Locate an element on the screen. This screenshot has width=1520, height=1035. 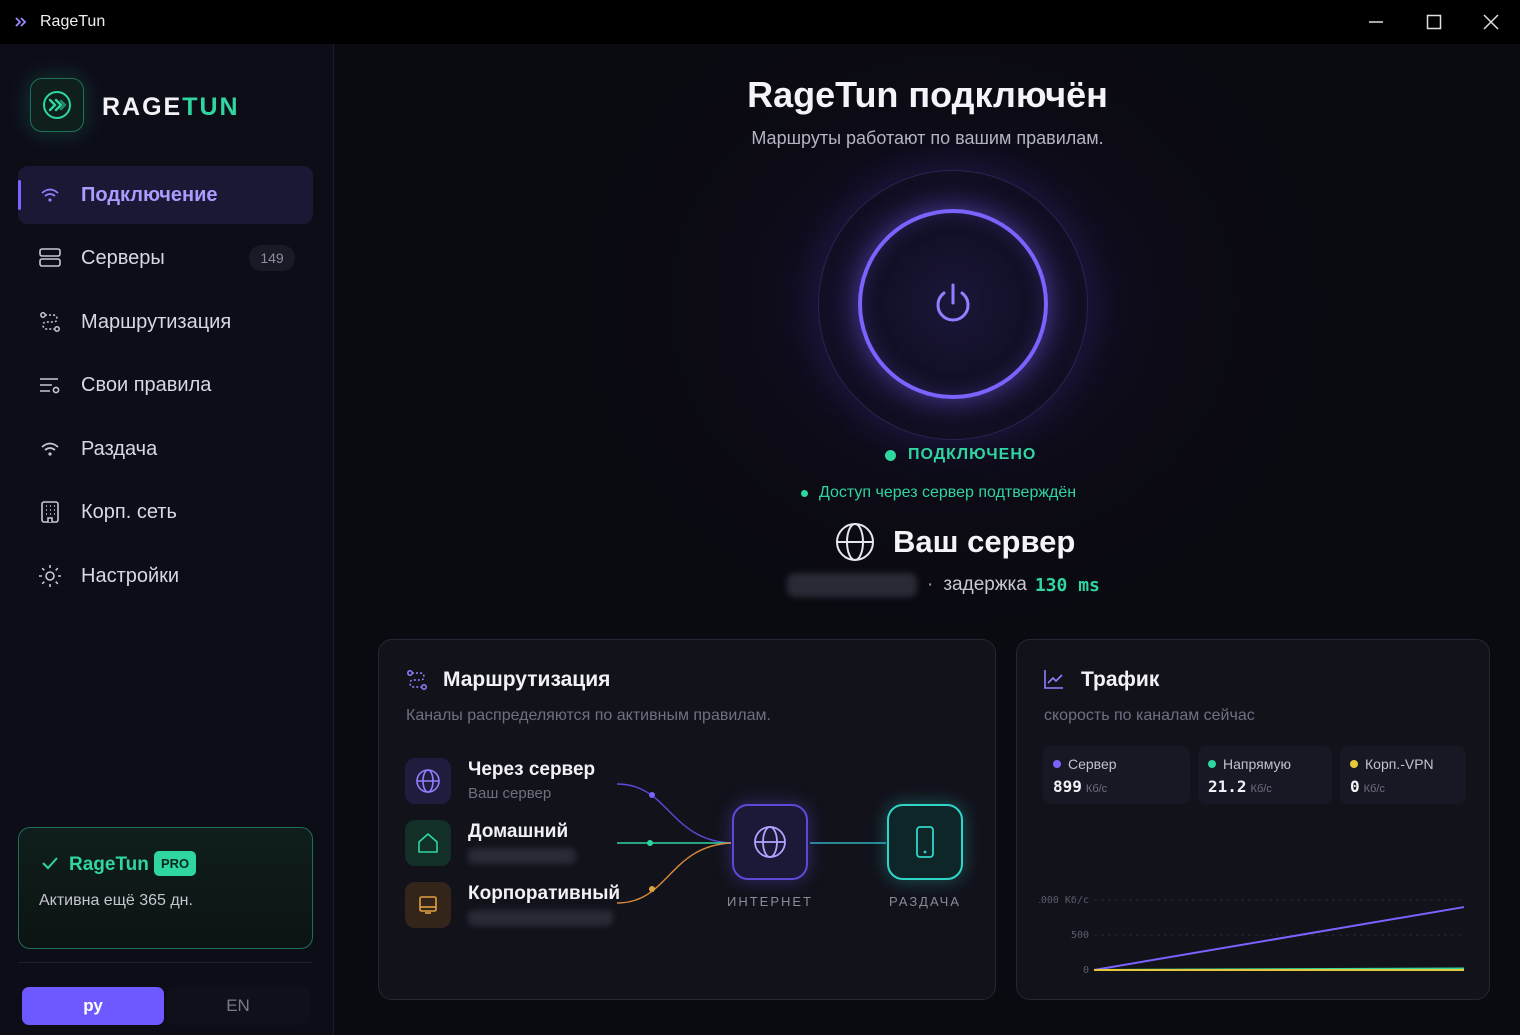
card-subtitle: скорость по каналам сейчас is located at coordinates (1149, 715).